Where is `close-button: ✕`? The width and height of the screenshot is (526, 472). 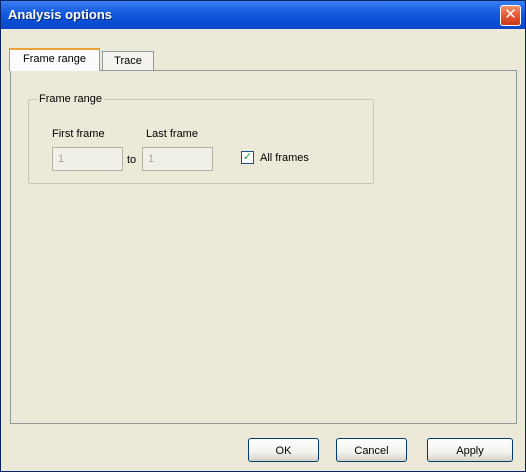 close-button: ✕ is located at coordinates (510, 15).